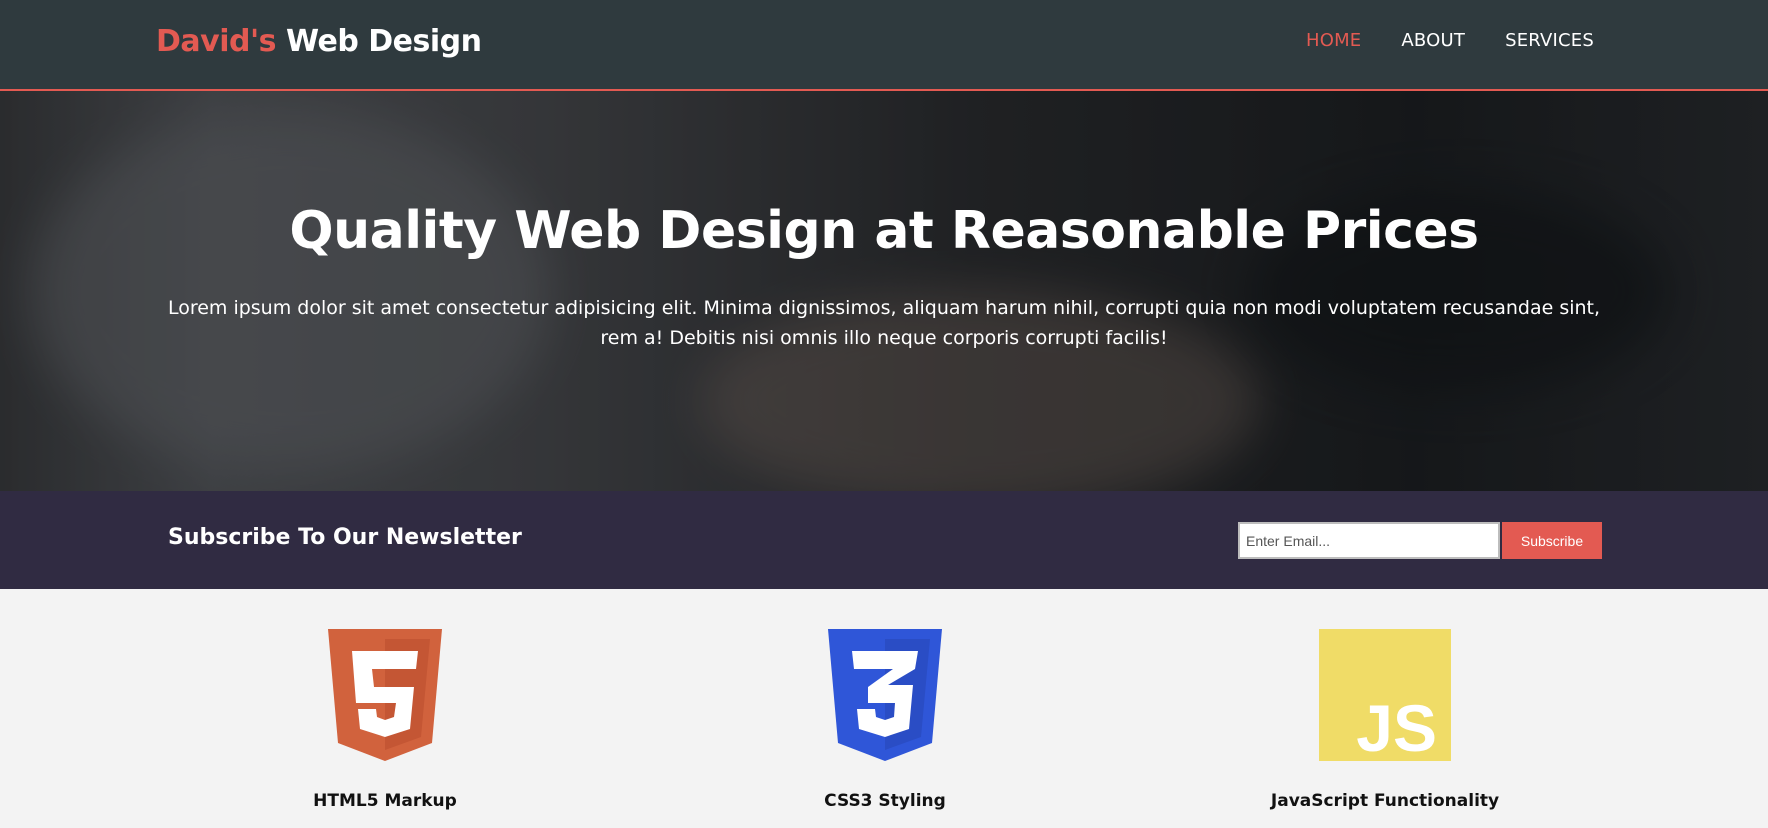 The width and height of the screenshot is (1768, 828). Describe the element at coordinates (1333, 40) in the screenshot. I see `nav-link-home: HOME` at that location.